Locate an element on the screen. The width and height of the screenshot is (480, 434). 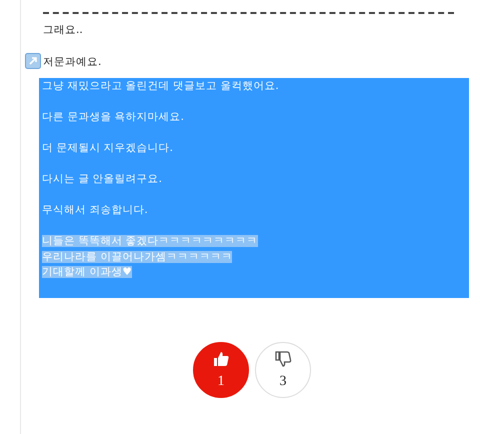
thumbs-down-icon is located at coordinates (283, 359).